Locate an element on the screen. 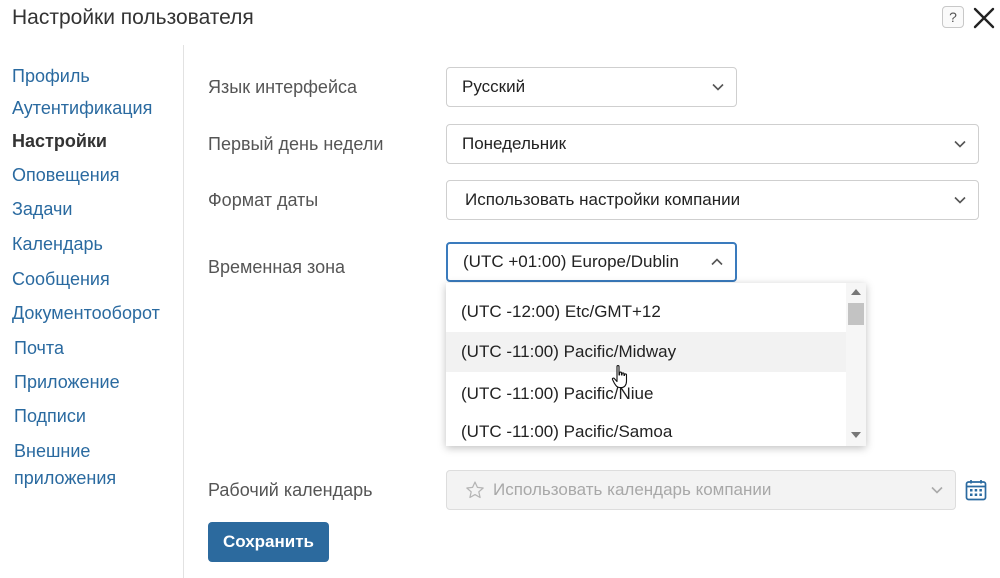 The width and height of the screenshot is (1000, 578). dropdown-scrollbar is located at coordinates (856, 364).